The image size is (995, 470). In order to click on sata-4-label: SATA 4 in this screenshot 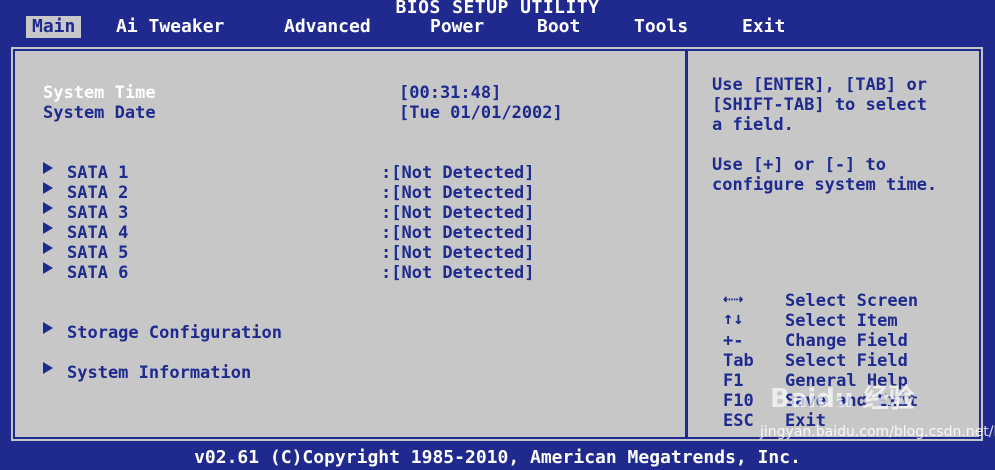, I will do `click(97, 233)`.